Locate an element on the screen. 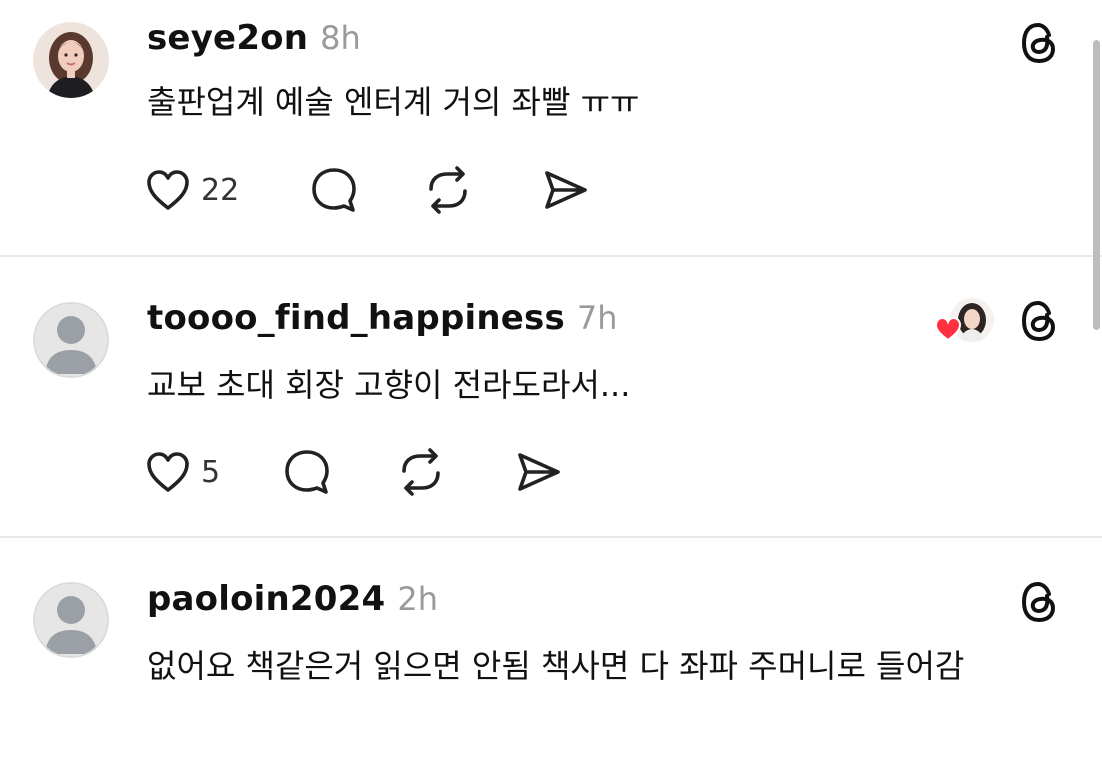 Image resolution: width=1102 pixels, height=784 pixels. like-button: 5 is located at coordinates (182, 472).